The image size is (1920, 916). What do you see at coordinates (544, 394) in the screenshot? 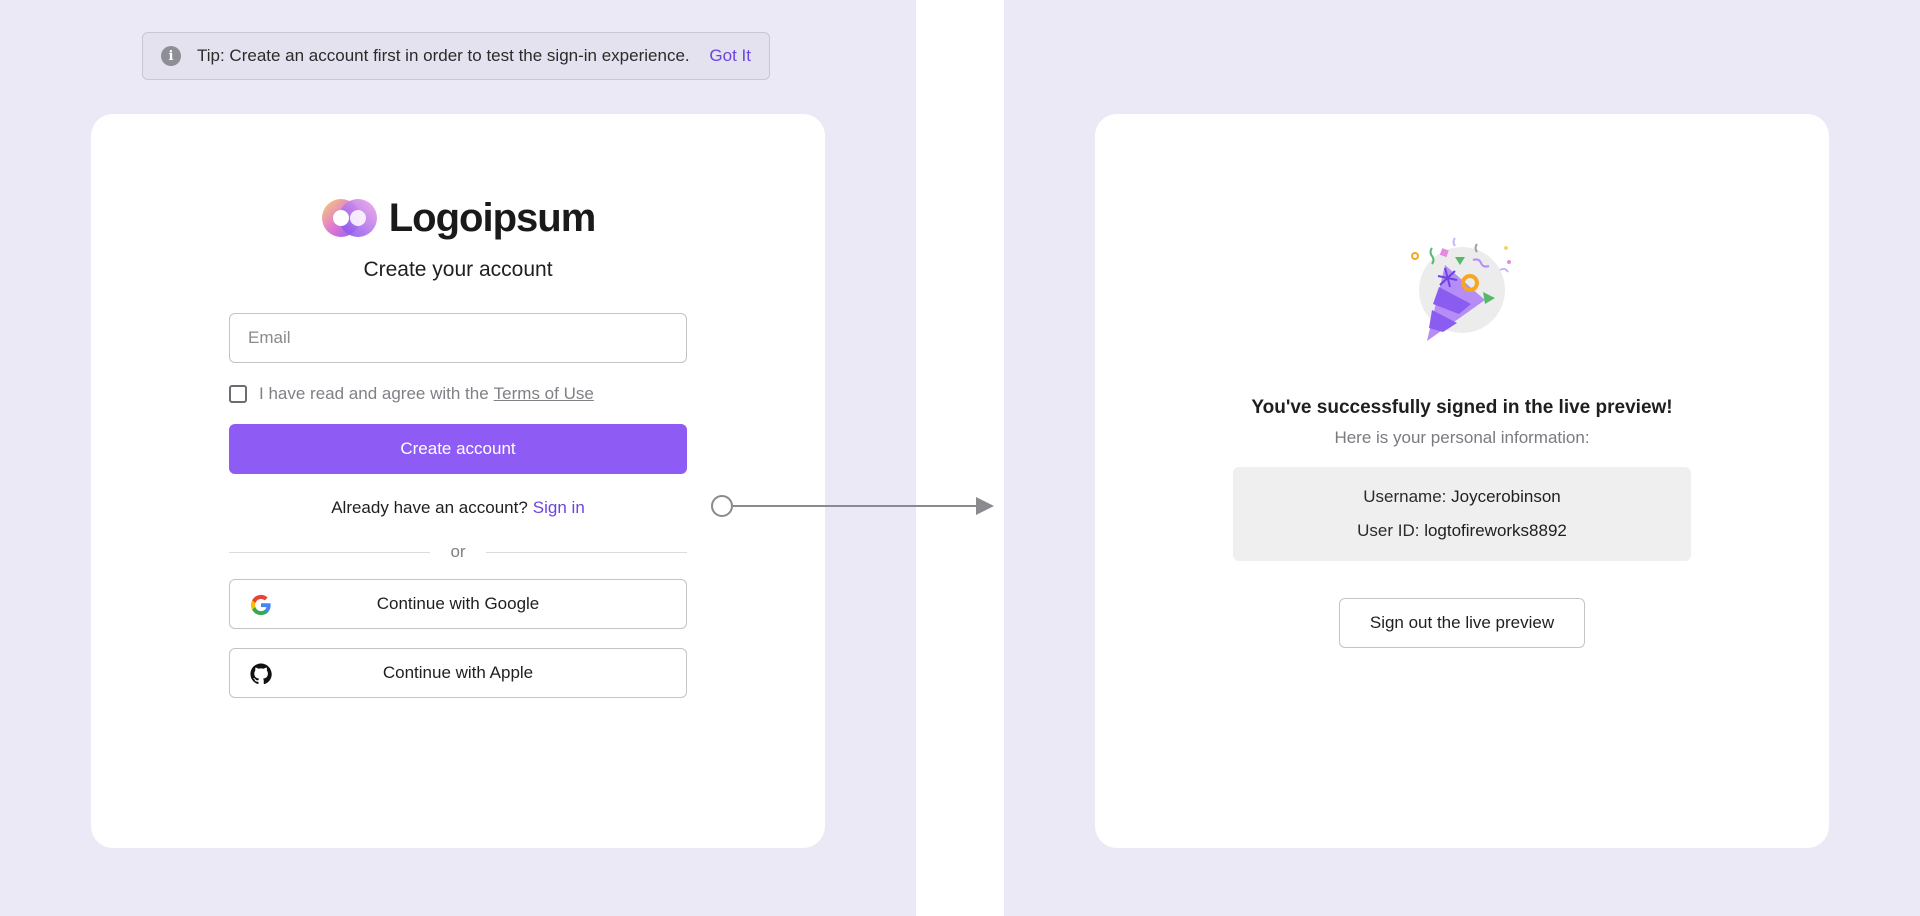
I see `terms-of-use-link: Terms of Use` at bounding box center [544, 394].